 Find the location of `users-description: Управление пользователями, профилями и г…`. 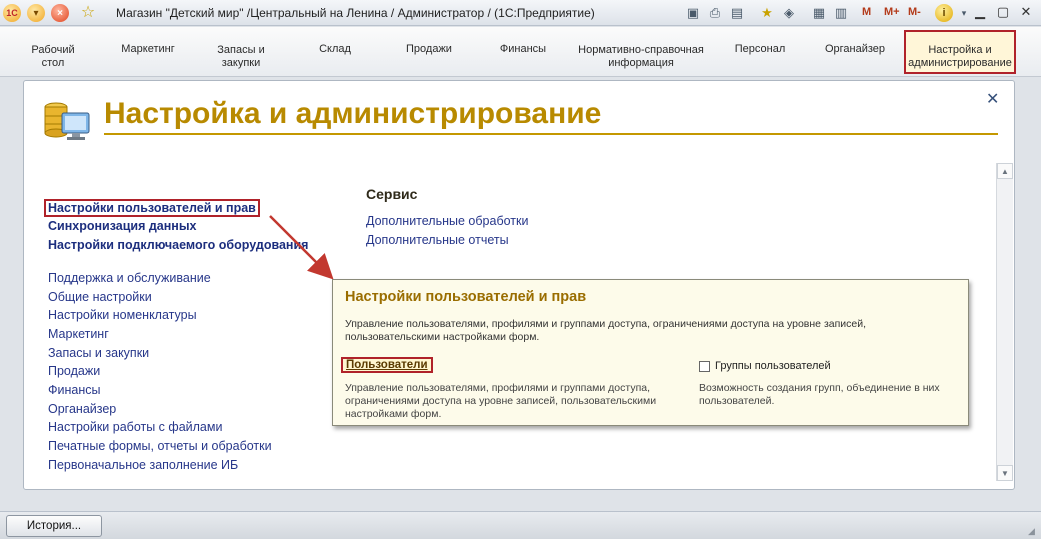

users-description: Управление пользователями, профилями и г… is located at coordinates (501, 401).